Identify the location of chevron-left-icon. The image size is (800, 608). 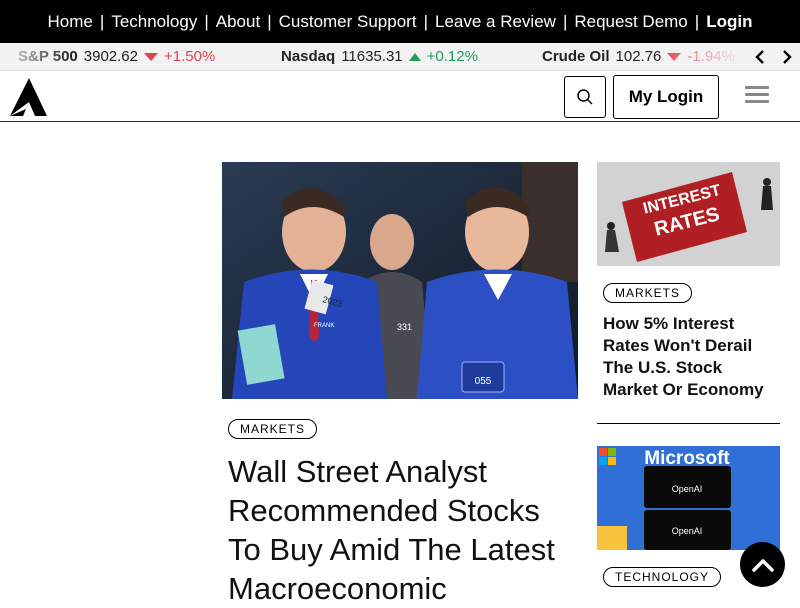
(759, 57).